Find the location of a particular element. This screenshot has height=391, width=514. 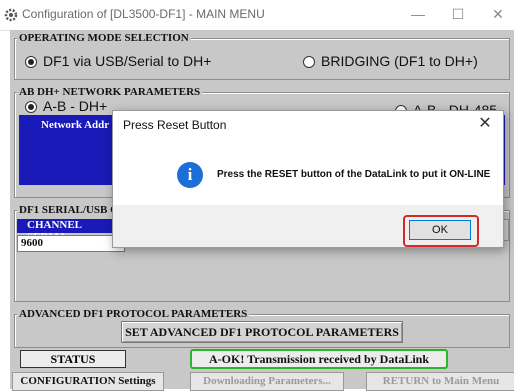

close-icon: ✕ is located at coordinates (485, 124).